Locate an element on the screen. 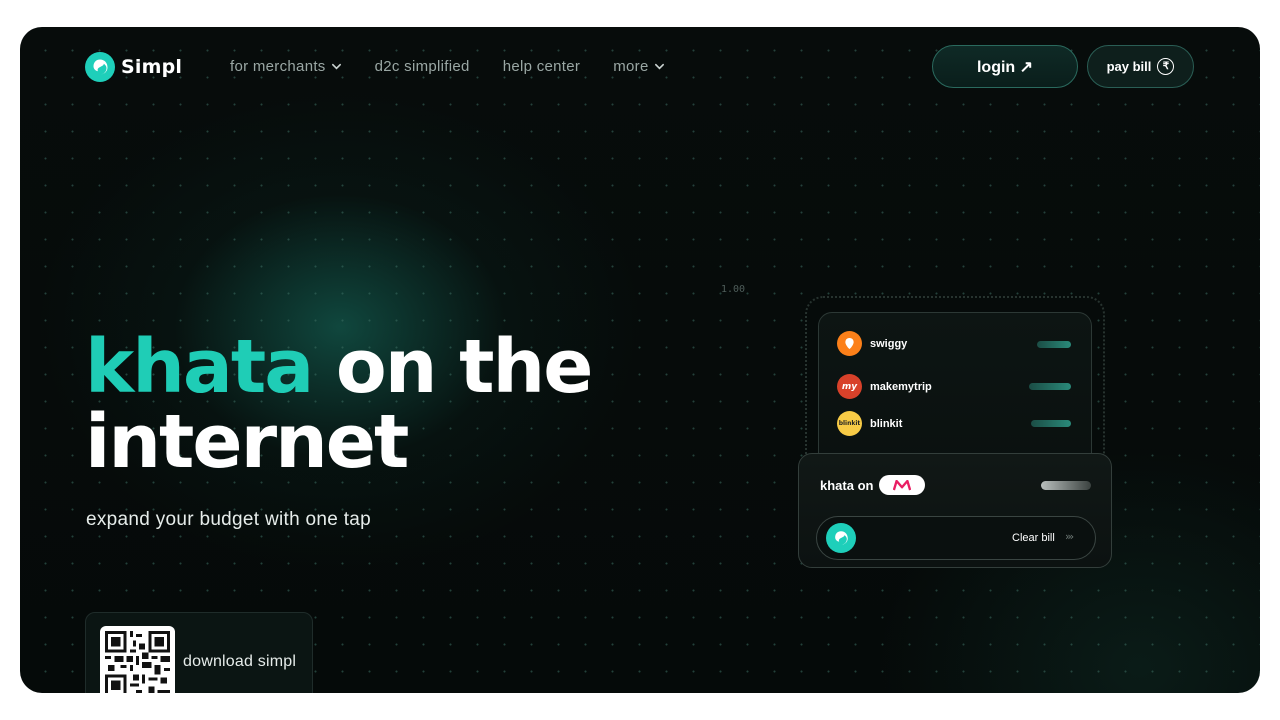 The image size is (1280, 720). khata-label: khata on is located at coordinates (873, 485).